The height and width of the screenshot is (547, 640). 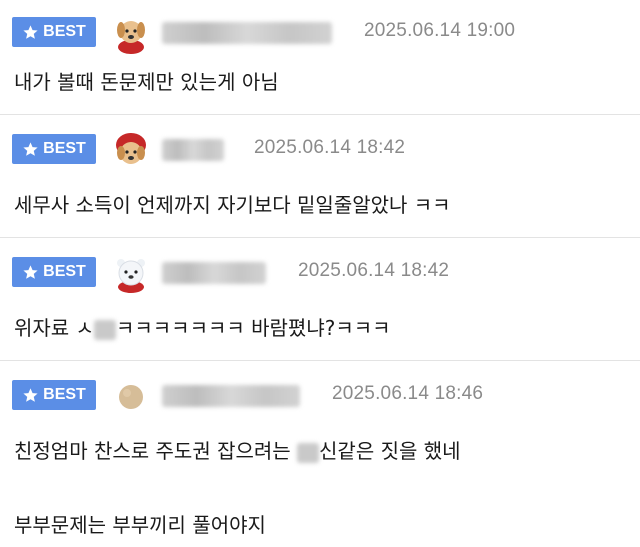 I want to click on beige-circle-icon, so click(x=131, y=397).